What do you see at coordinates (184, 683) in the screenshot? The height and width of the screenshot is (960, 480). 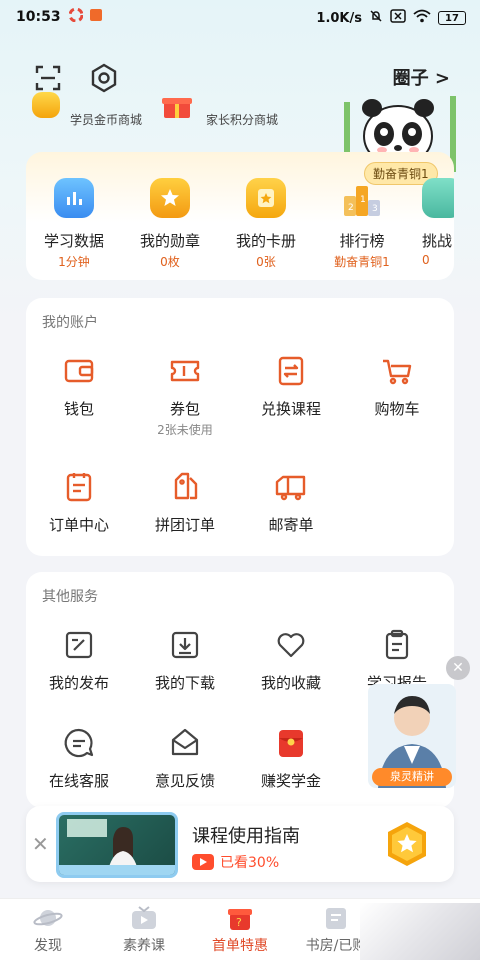 I see `my-downloads-label: 我的下载` at bounding box center [184, 683].